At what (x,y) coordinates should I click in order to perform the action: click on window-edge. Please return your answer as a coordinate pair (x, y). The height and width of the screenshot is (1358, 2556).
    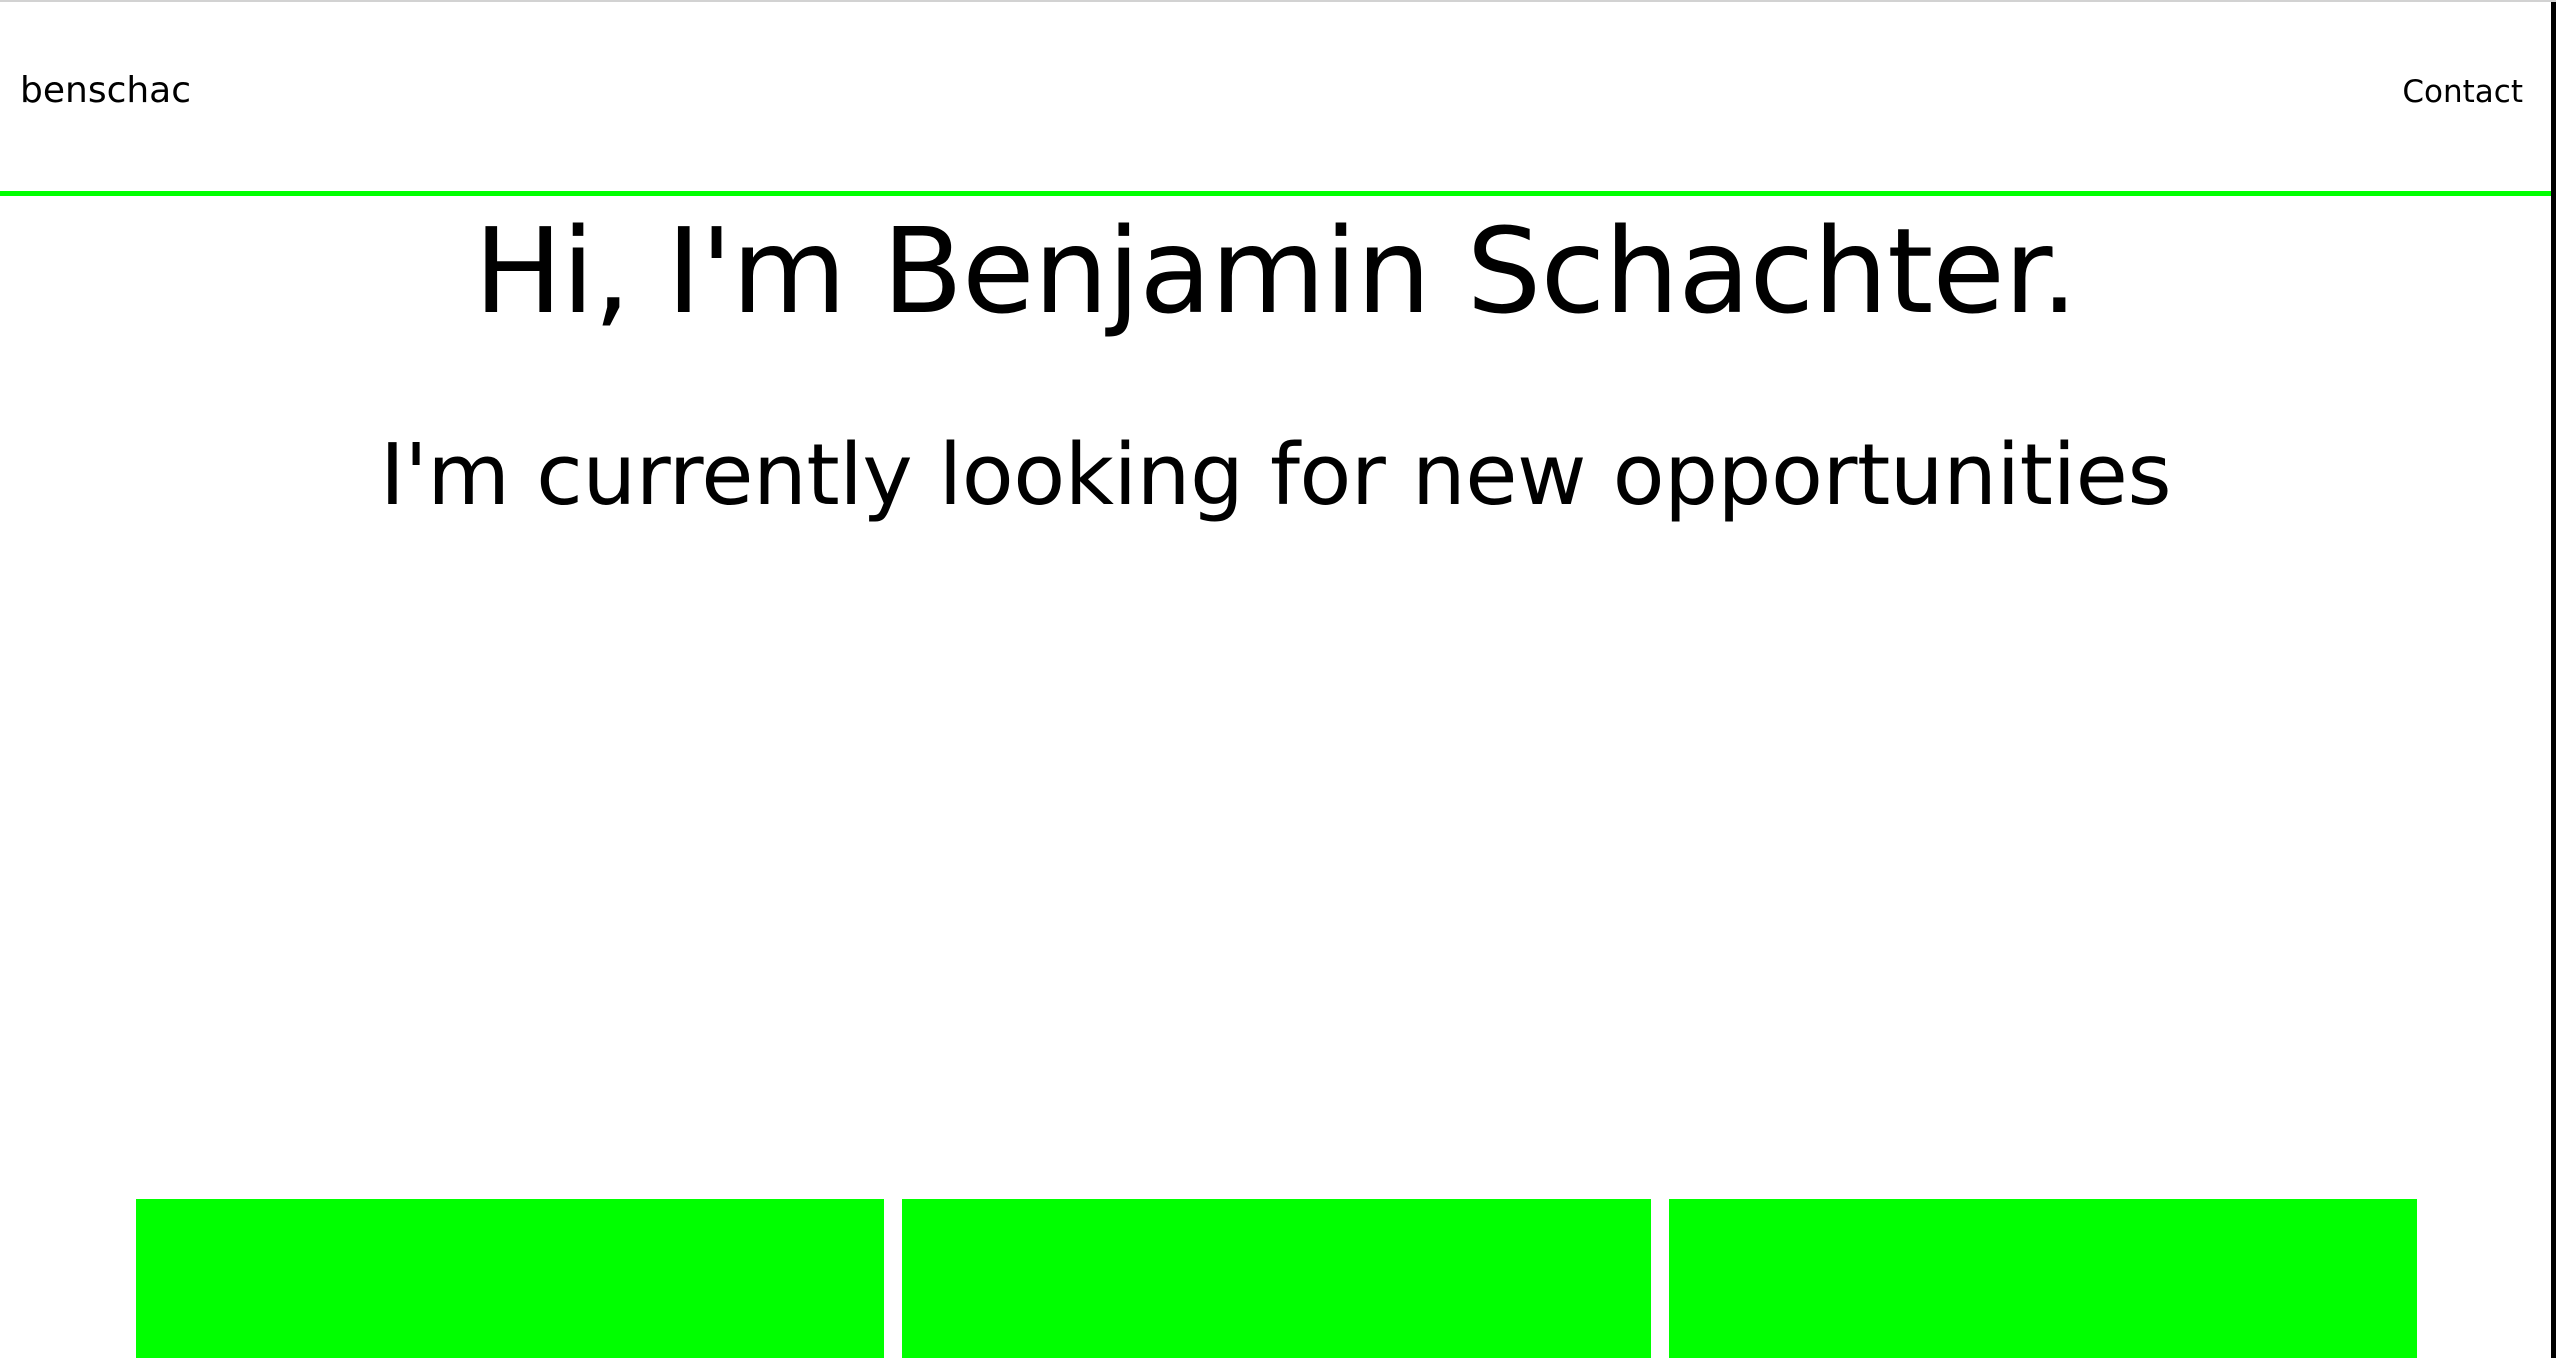
    Looking at the image, I should click on (2553, 680).